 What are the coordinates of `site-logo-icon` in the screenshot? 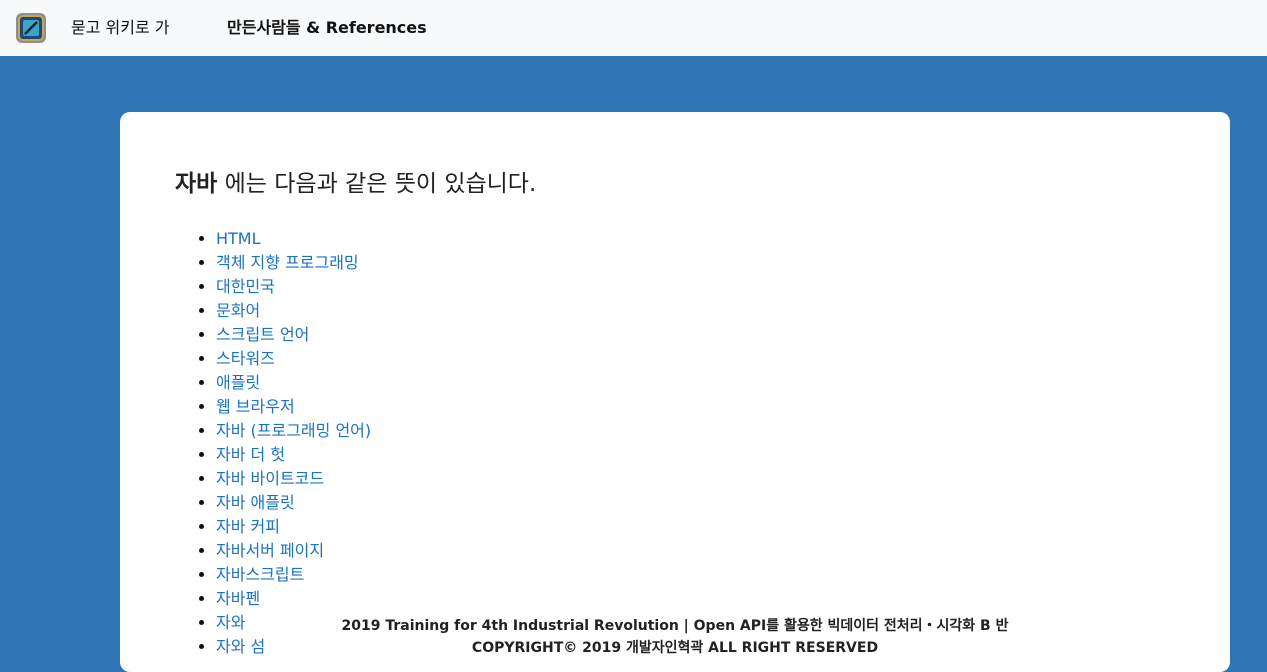 It's located at (31, 28).